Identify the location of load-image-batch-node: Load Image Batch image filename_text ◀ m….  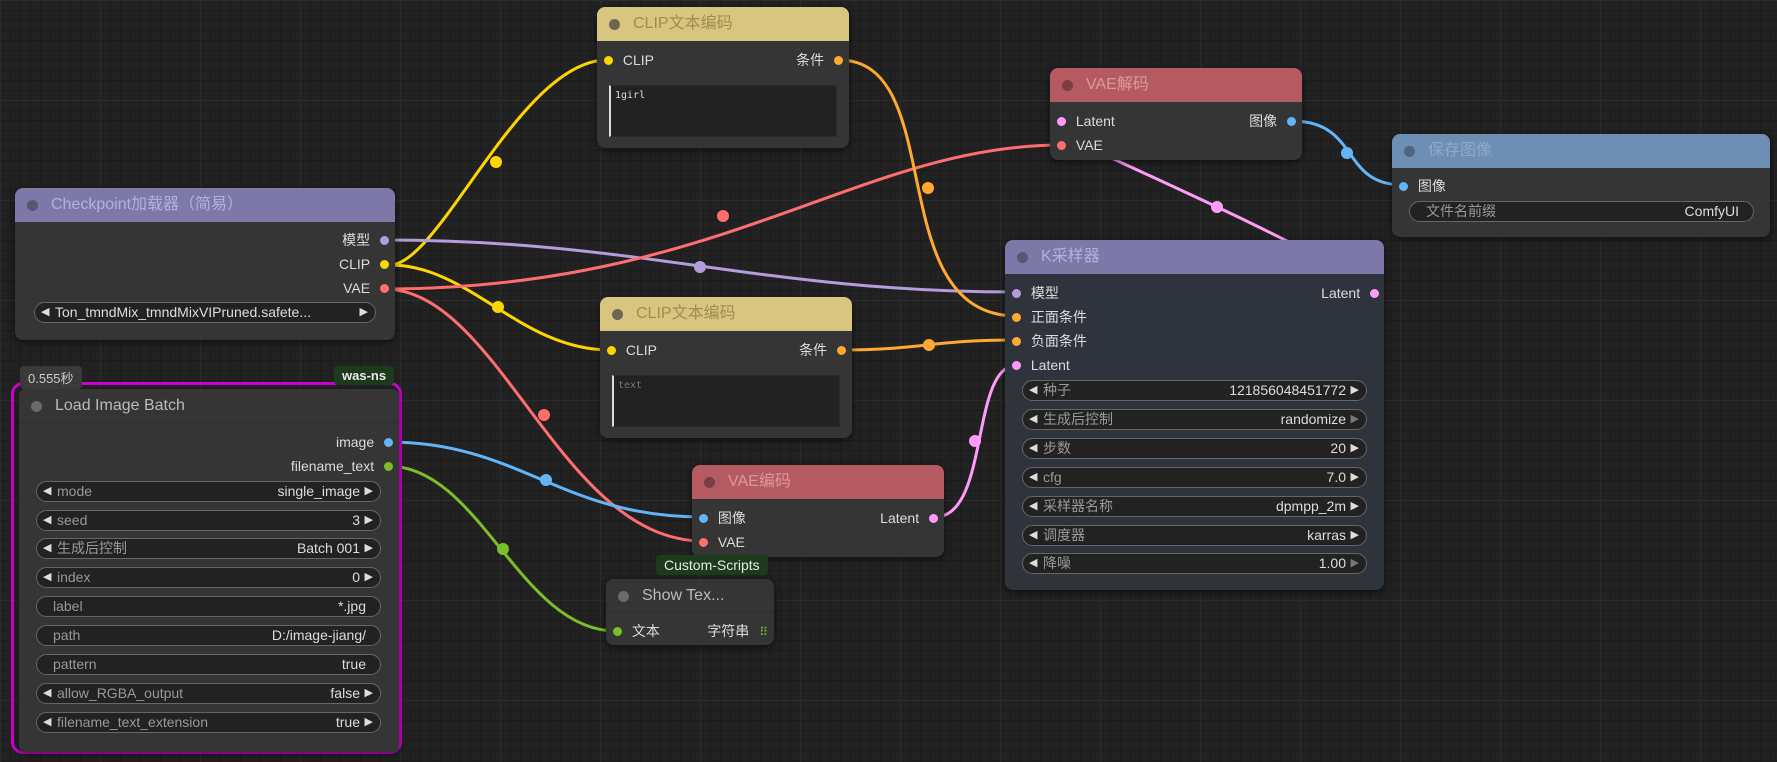
(209, 570).